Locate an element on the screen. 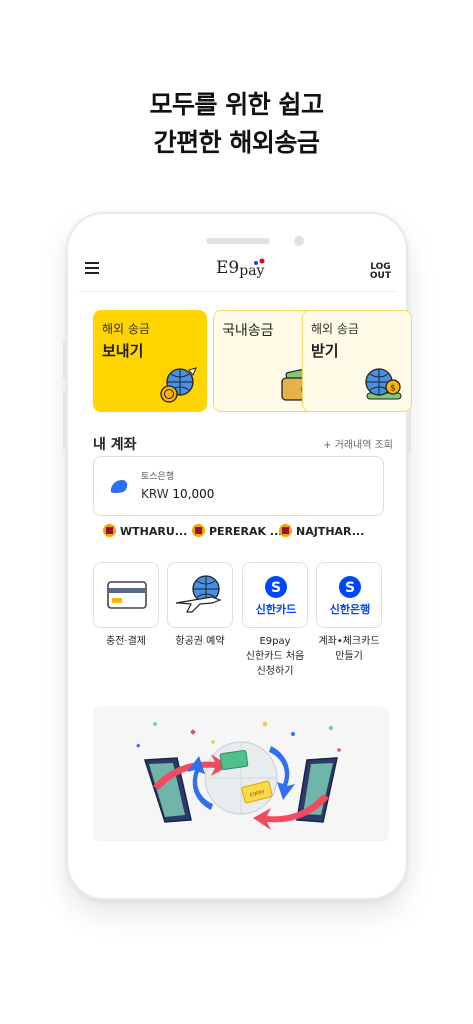 Image resolution: width=473 pixels, height=1024 pixels. shinhan-bank-wordmark: 신한은행 is located at coordinates (350, 609).